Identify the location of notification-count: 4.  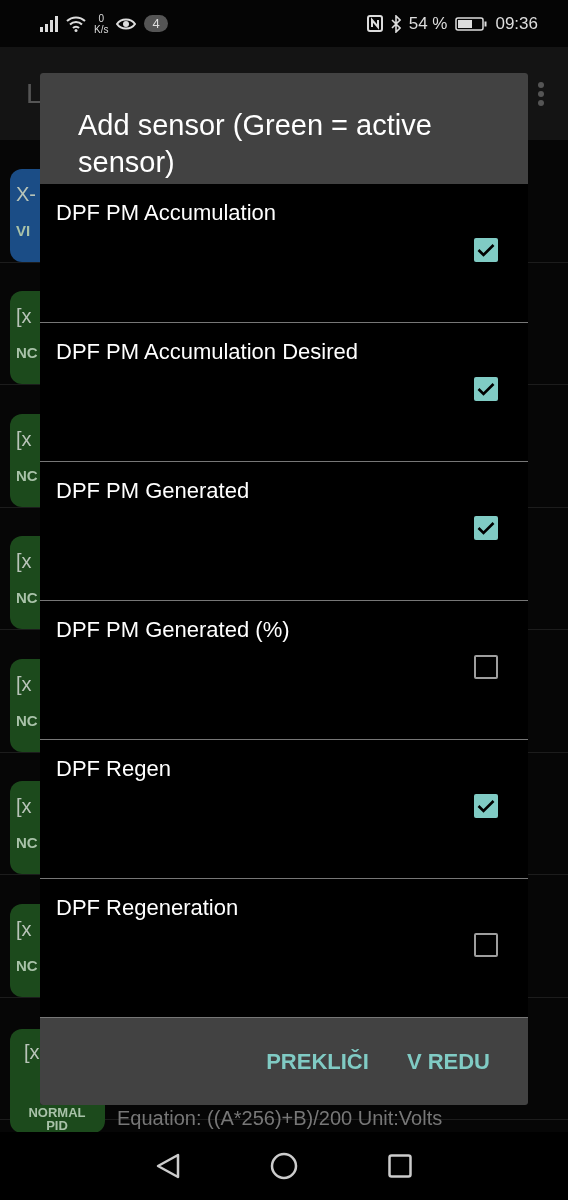
(156, 23).